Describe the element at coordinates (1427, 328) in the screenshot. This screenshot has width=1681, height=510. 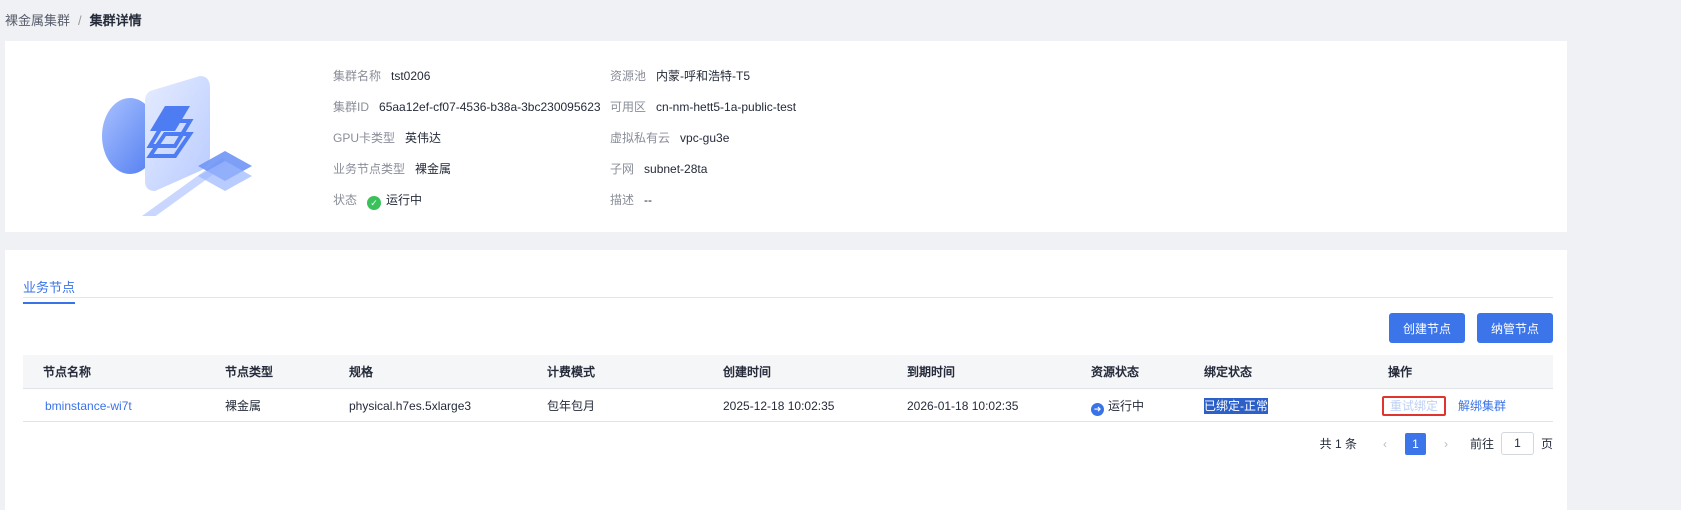
I see `create-node-button: 创建节点` at that location.